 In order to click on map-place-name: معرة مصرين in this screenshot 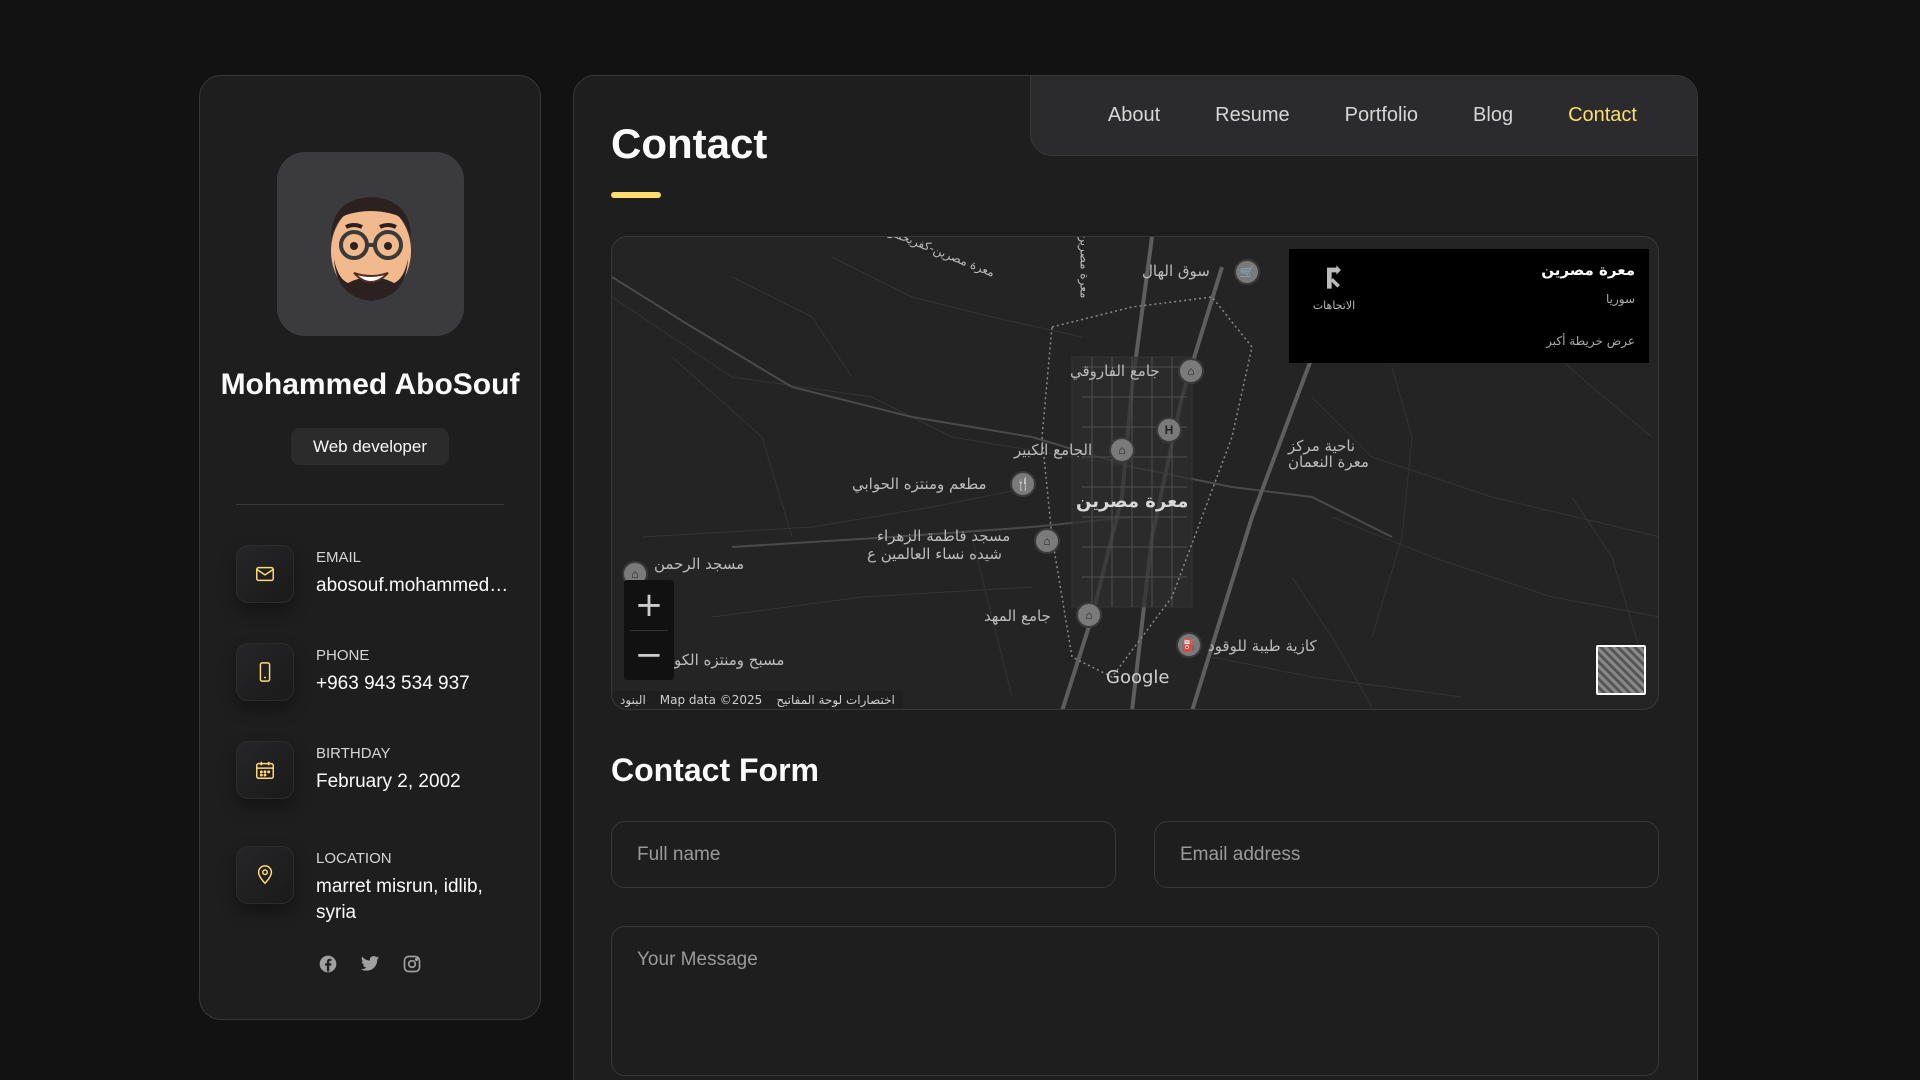, I will do `click(1588, 270)`.